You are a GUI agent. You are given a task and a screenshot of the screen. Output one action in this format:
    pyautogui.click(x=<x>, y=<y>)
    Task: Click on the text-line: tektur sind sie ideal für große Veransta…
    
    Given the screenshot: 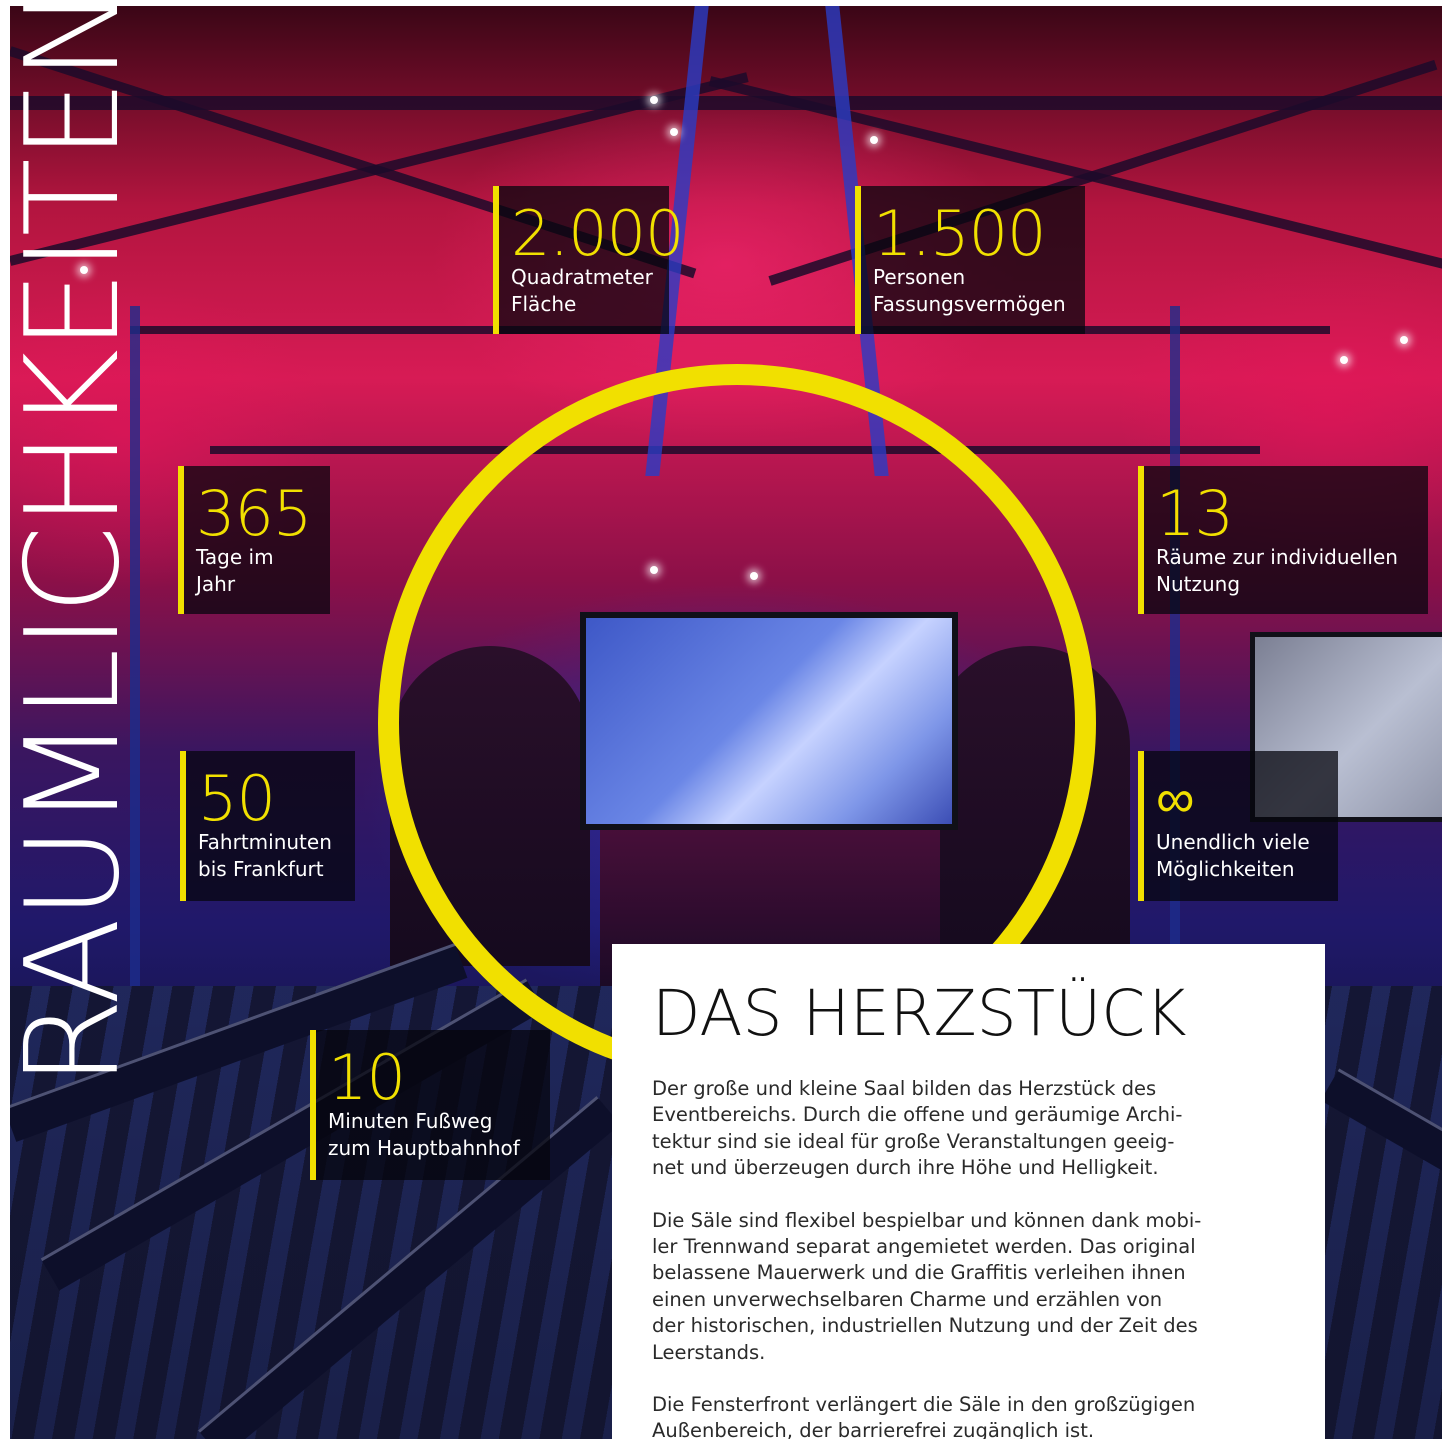 What is the action you would take?
    pyautogui.click(x=913, y=1141)
    